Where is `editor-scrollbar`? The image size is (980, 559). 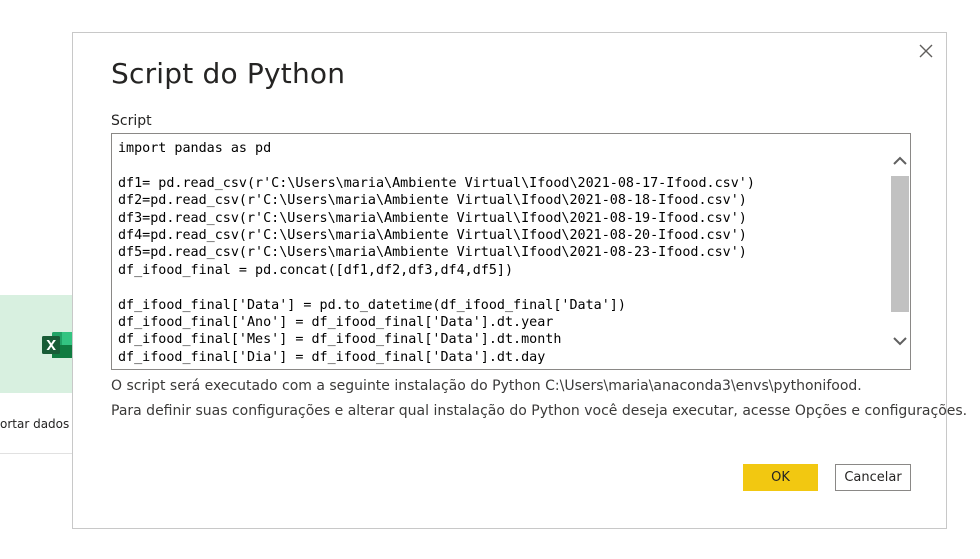 editor-scrollbar is located at coordinates (899, 251).